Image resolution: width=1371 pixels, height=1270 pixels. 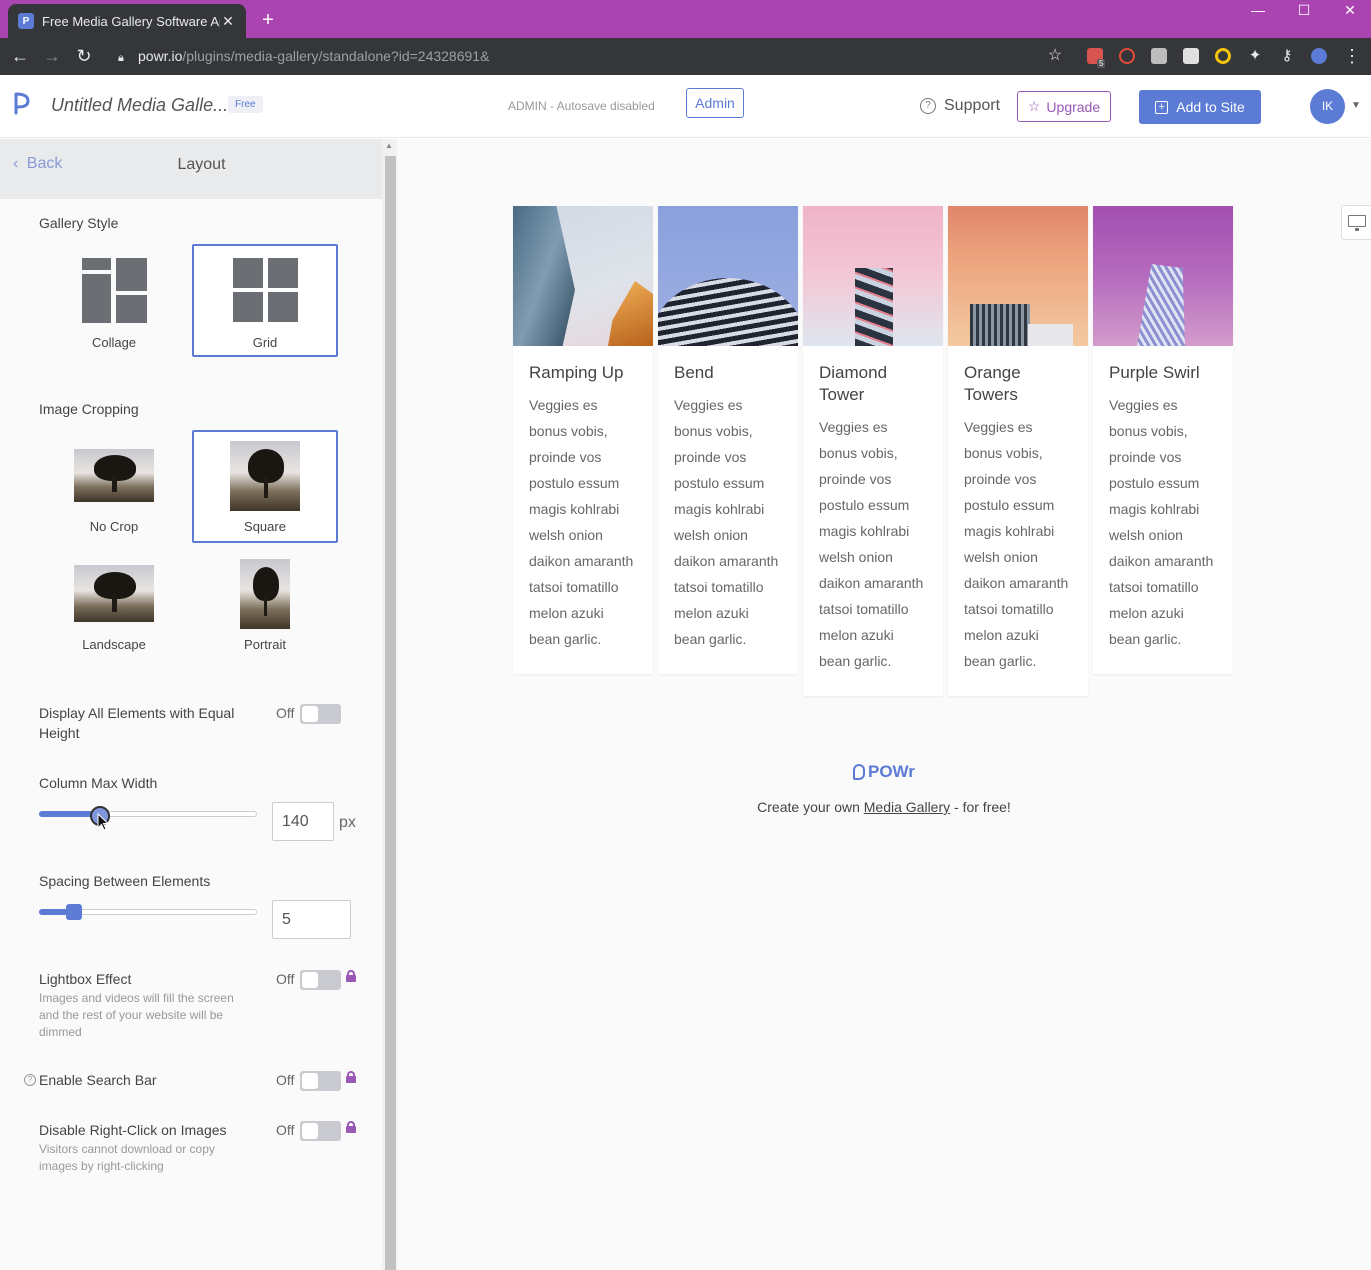 What do you see at coordinates (1210, 107) in the screenshot?
I see `add-to-site-label: Add to Site` at bounding box center [1210, 107].